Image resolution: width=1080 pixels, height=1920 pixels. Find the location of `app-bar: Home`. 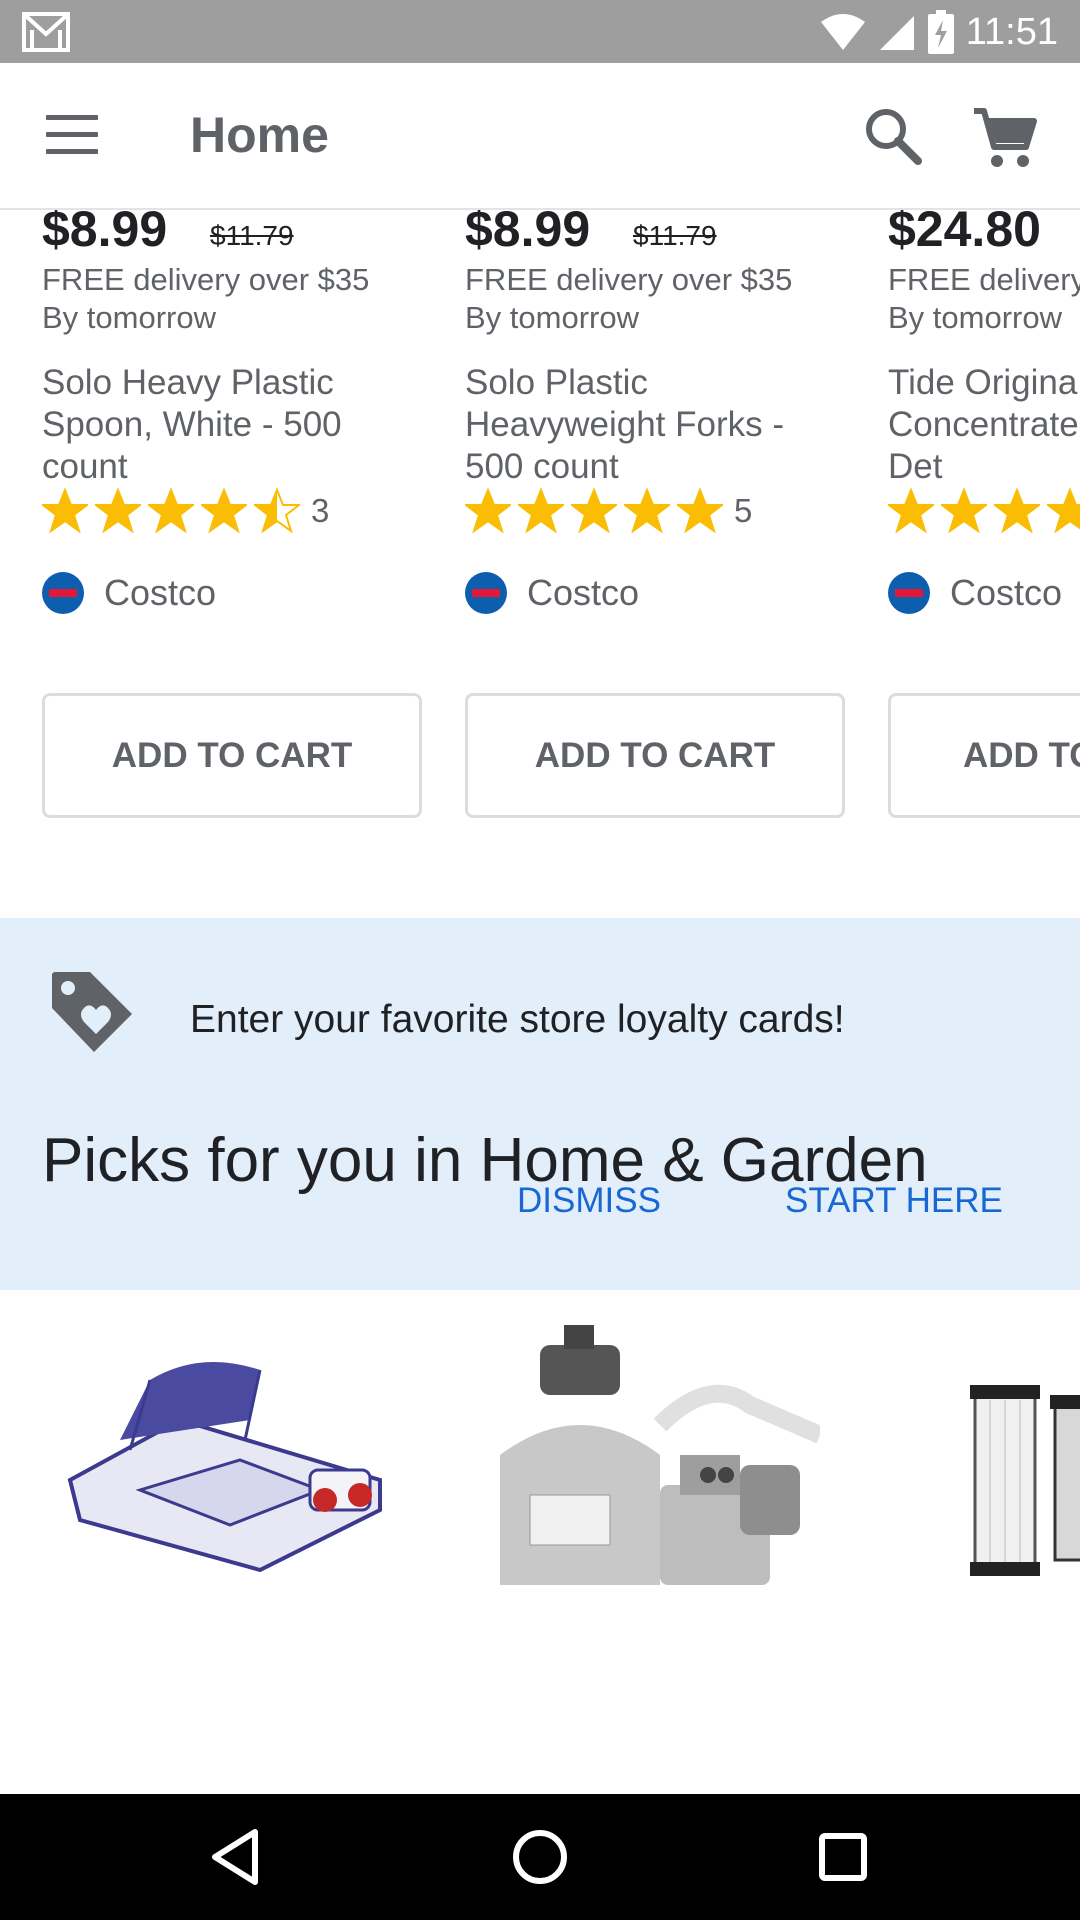

app-bar: Home is located at coordinates (540, 136).